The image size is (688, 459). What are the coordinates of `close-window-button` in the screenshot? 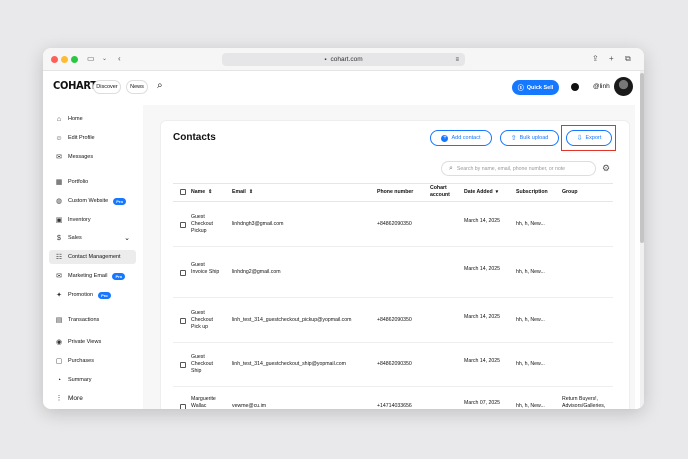 It's located at (54, 59).